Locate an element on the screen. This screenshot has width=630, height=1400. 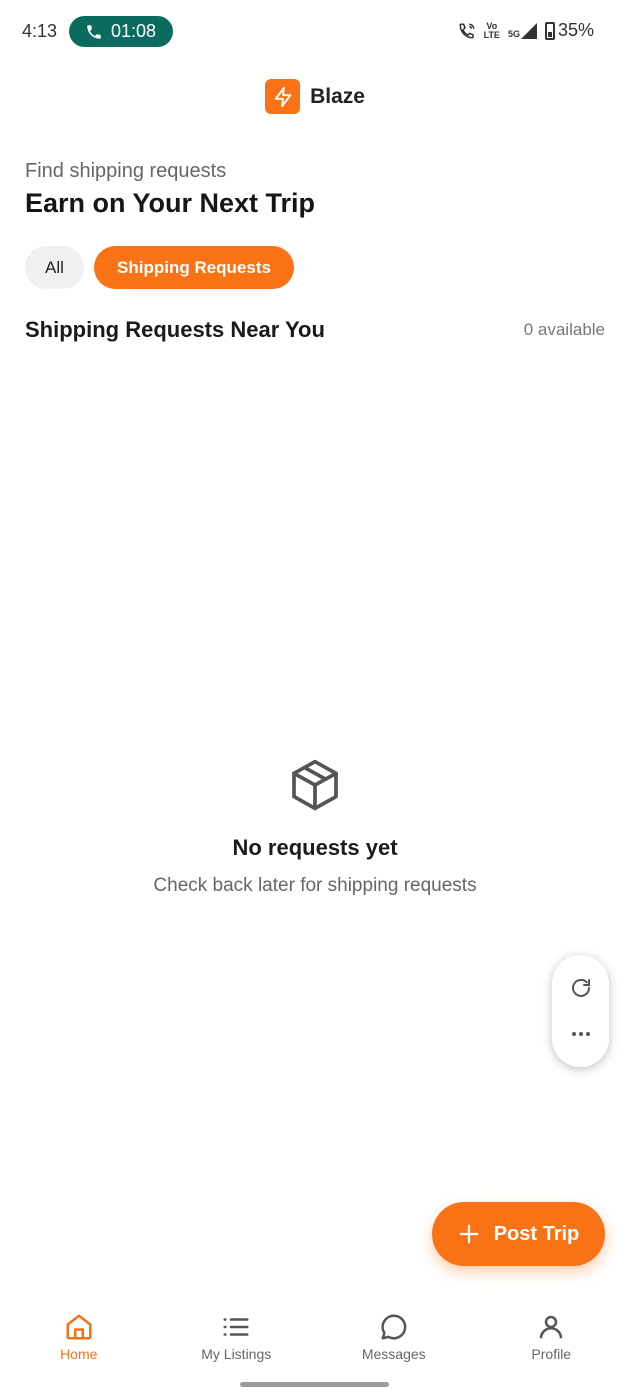
filter-chip-shipping-requests: Shipping Requests is located at coordinates (194, 267).